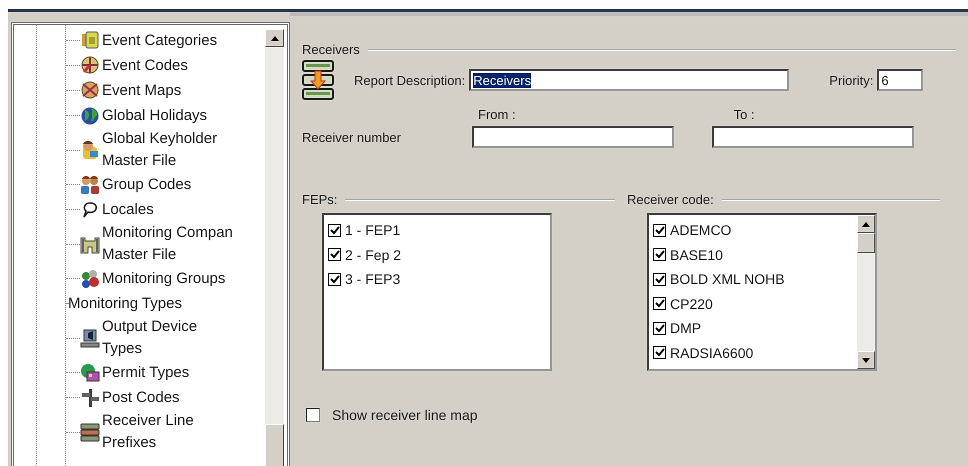  I want to click on receiver-code-label: BOLD XML NOHB, so click(727, 279).